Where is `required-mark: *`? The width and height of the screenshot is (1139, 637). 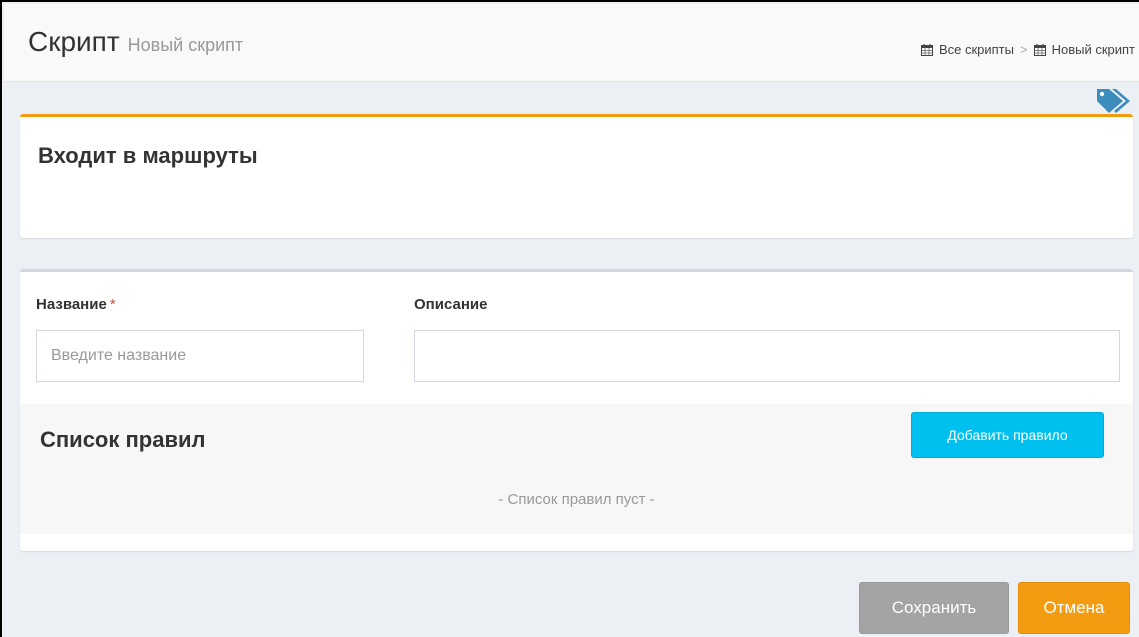 required-mark: * is located at coordinates (112, 304).